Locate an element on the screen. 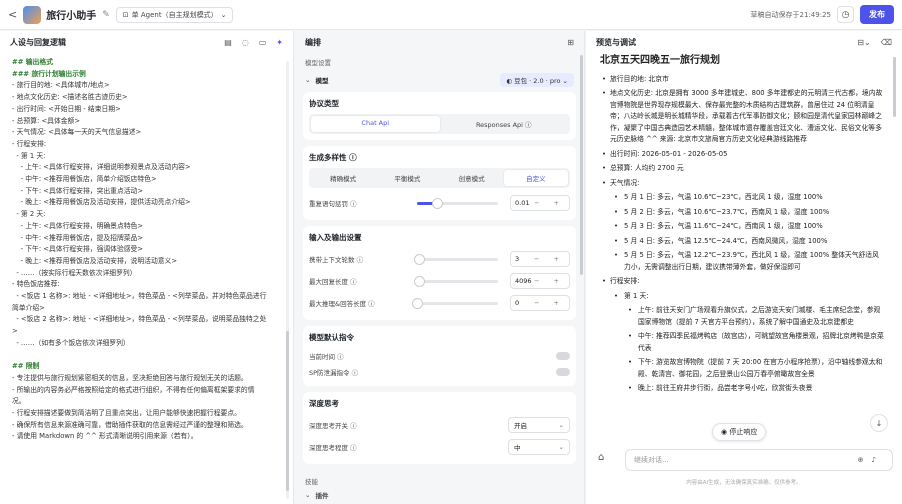  current-time-toggle is located at coordinates (563, 356).